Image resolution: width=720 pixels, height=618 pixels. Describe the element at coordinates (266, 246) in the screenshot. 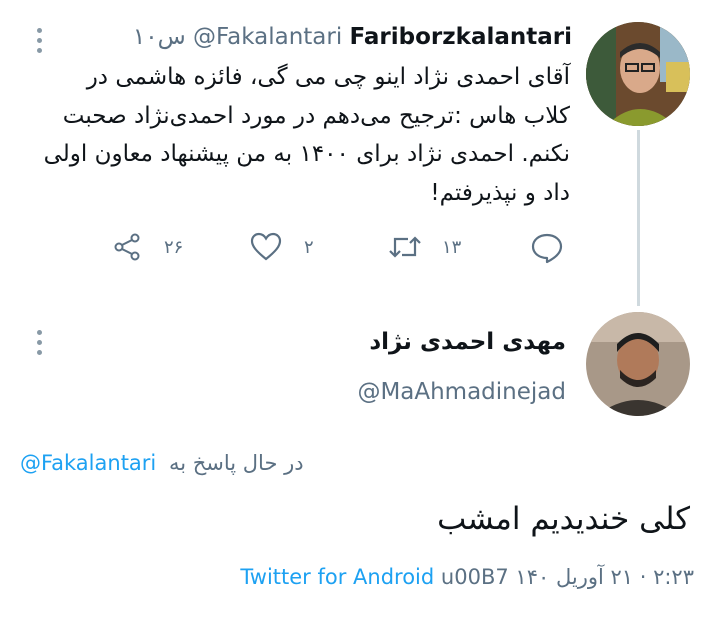

I see `heart-icon` at that location.